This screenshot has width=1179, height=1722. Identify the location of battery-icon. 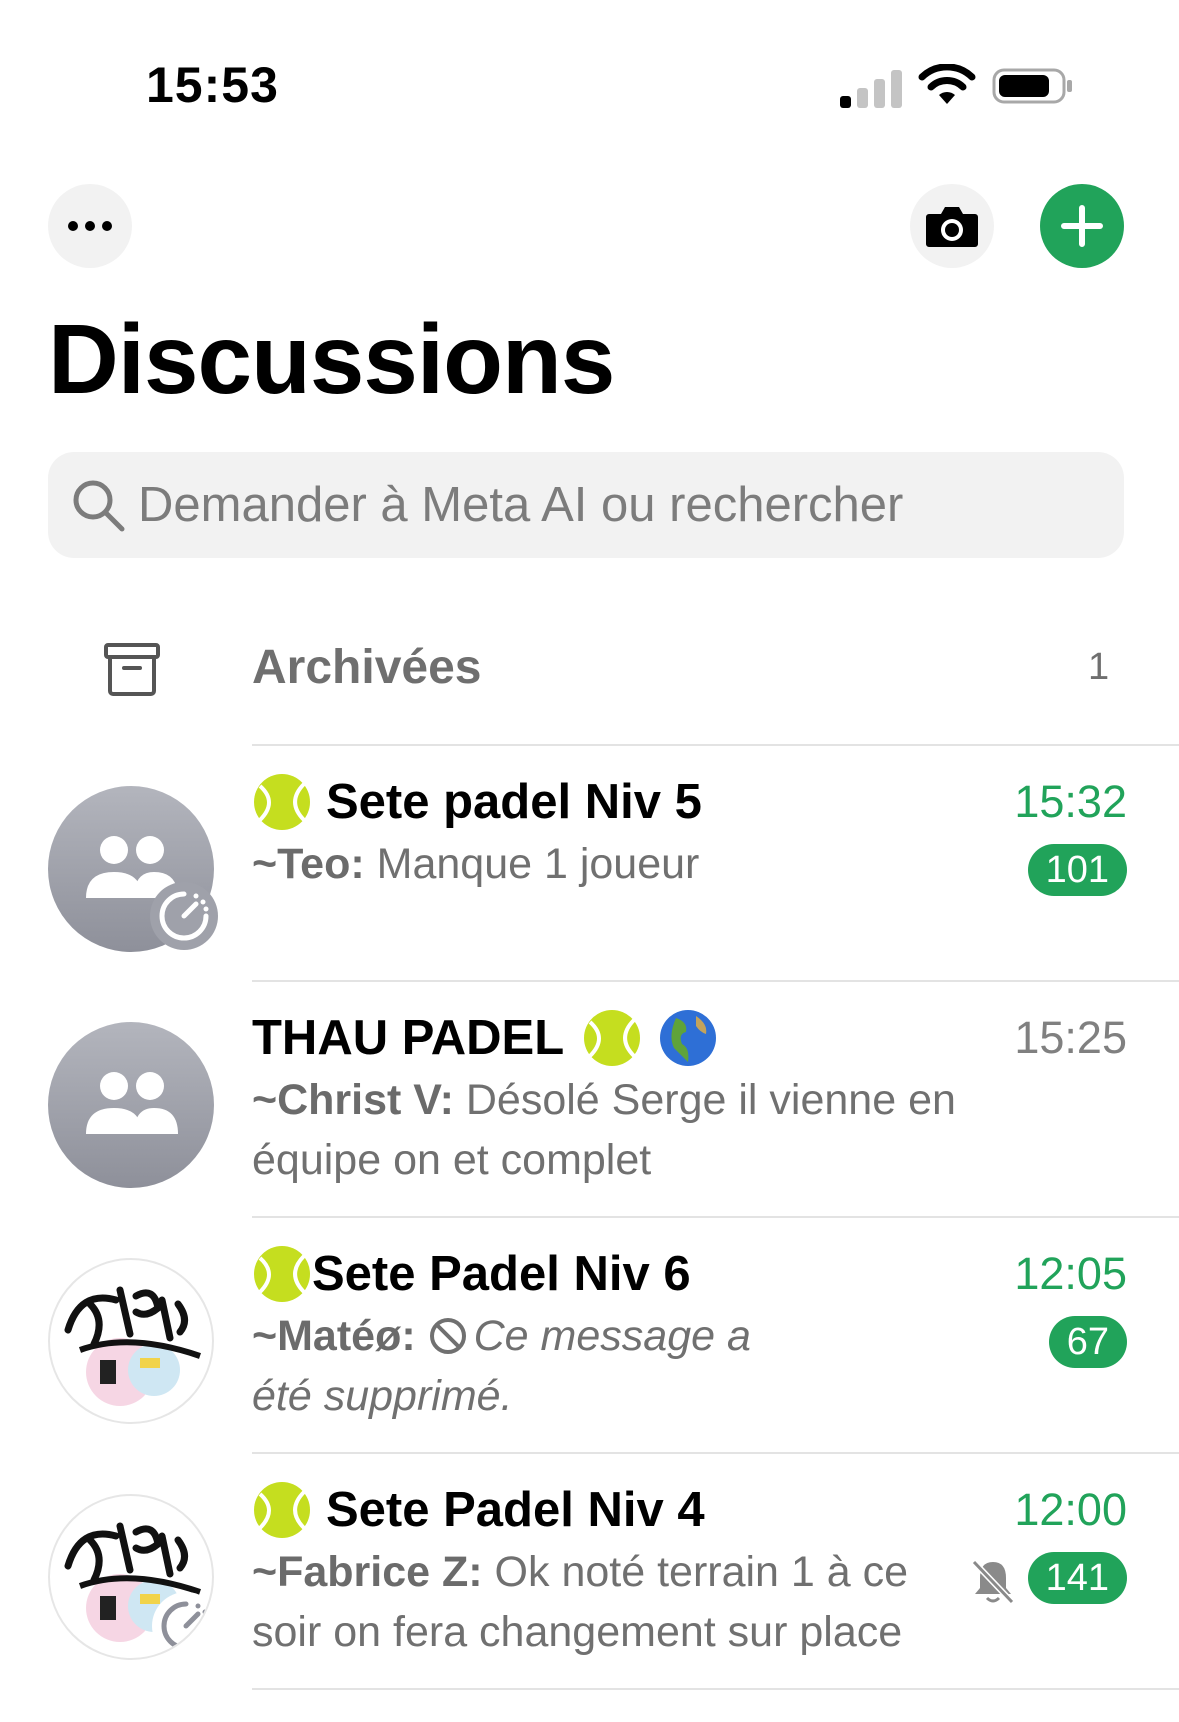
(1032, 86).